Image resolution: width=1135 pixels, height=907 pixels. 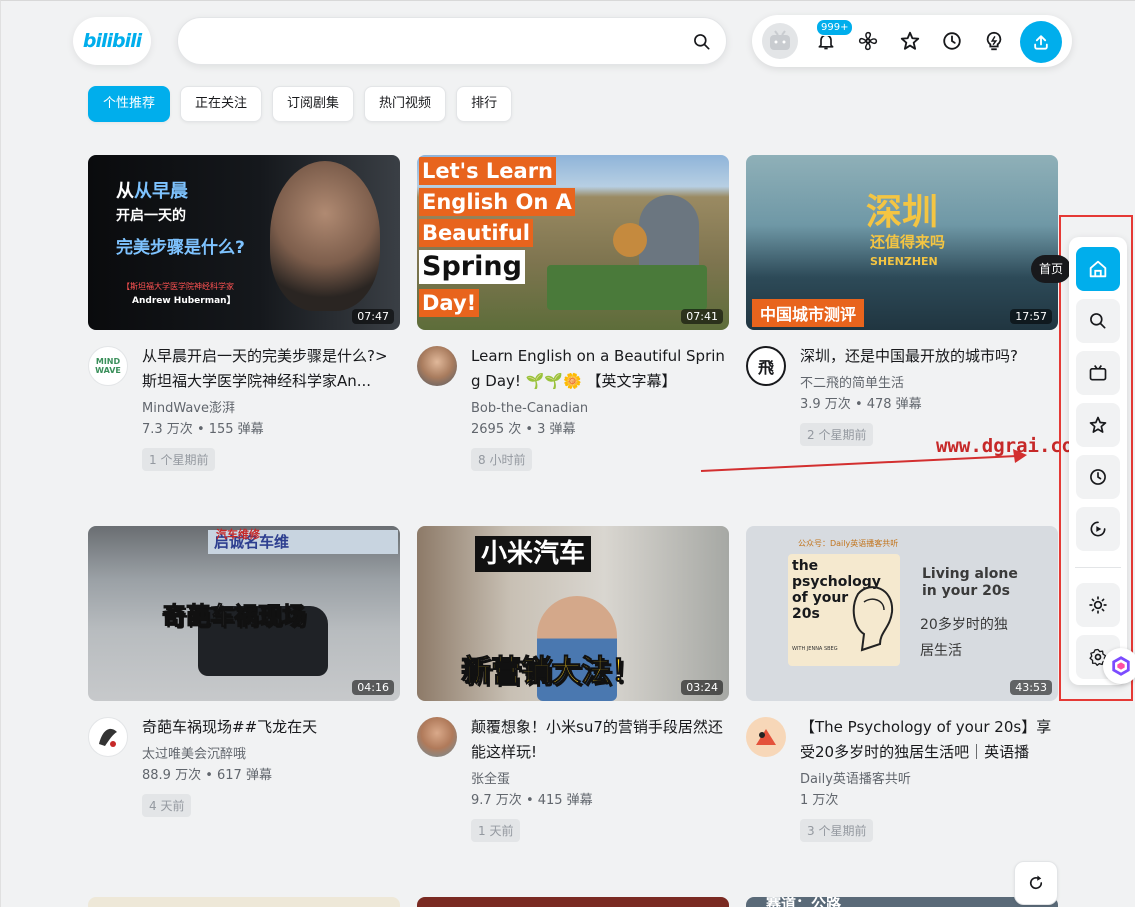 I want to click on thumb-text: 小米汽车, so click(x=533, y=554).